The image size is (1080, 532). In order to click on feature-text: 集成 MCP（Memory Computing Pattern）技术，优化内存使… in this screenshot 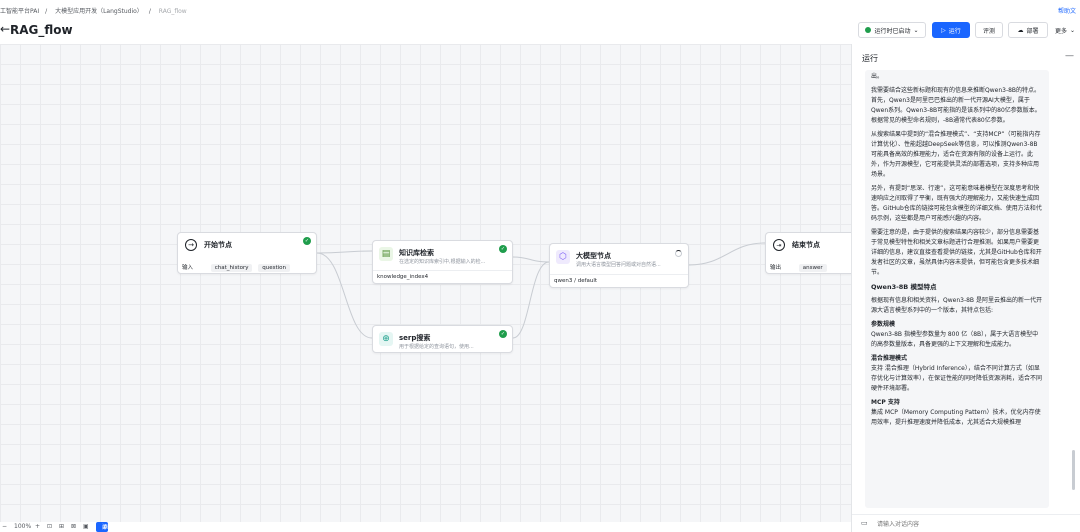, I will do `click(956, 417)`.